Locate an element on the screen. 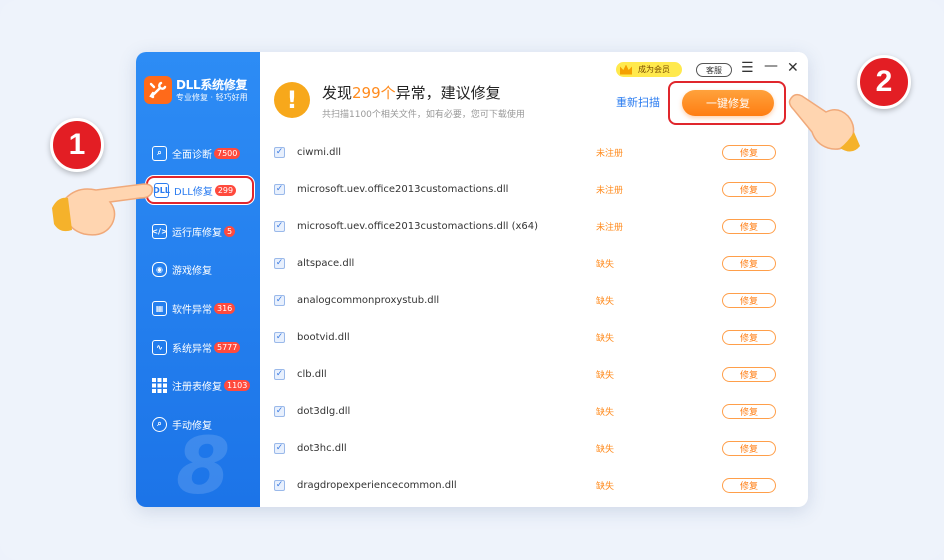  table-row: ✓ bootvid.dll 缺失 修复 is located at coordinates (534, 337).